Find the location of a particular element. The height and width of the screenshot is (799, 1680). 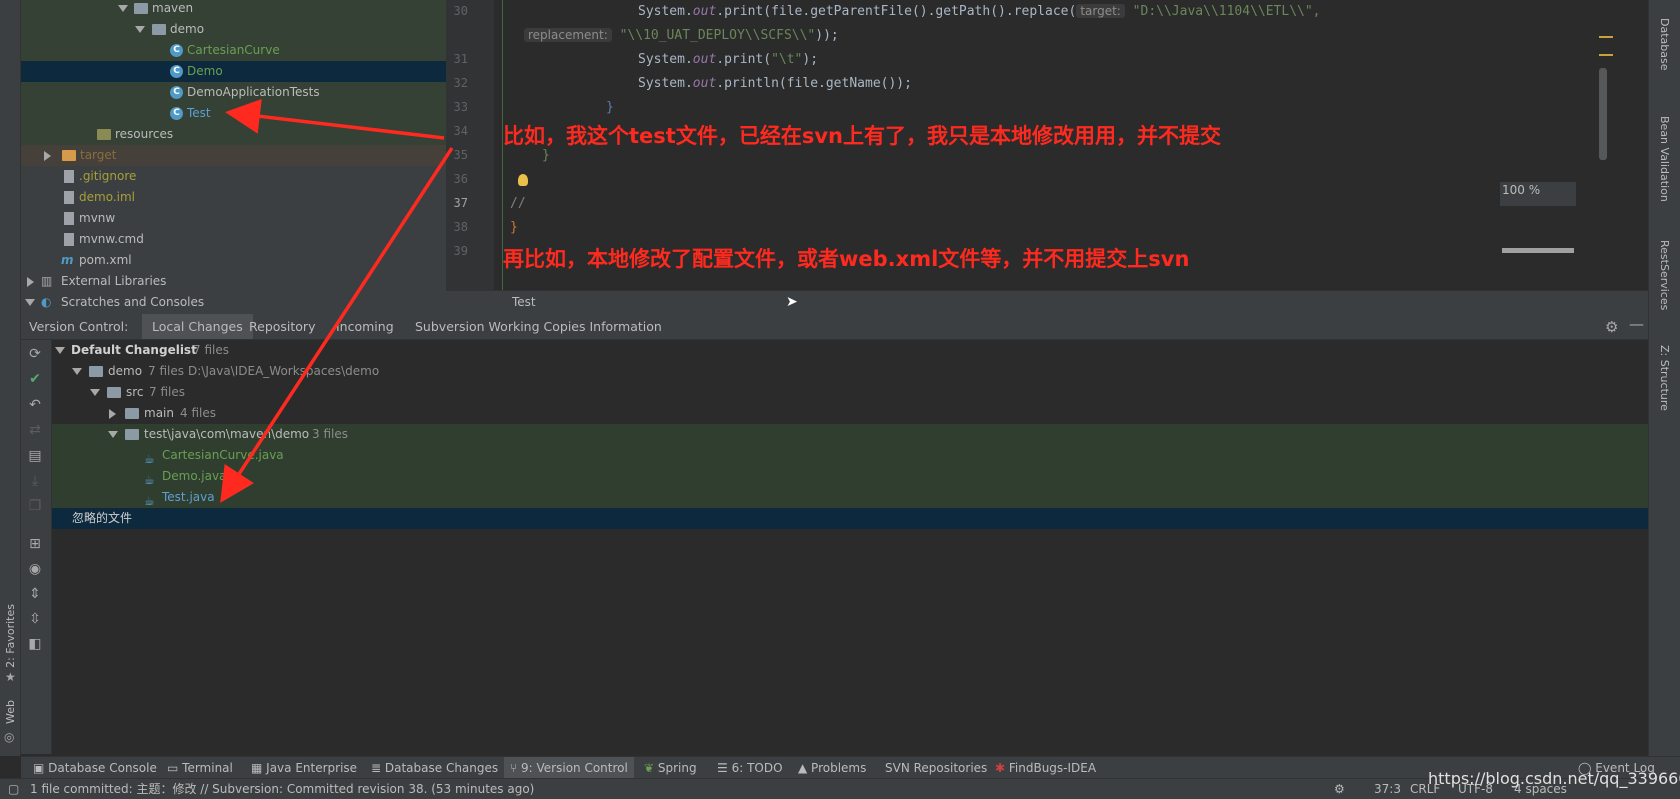

tab-label: Spring is located at coordinates (677, 768).